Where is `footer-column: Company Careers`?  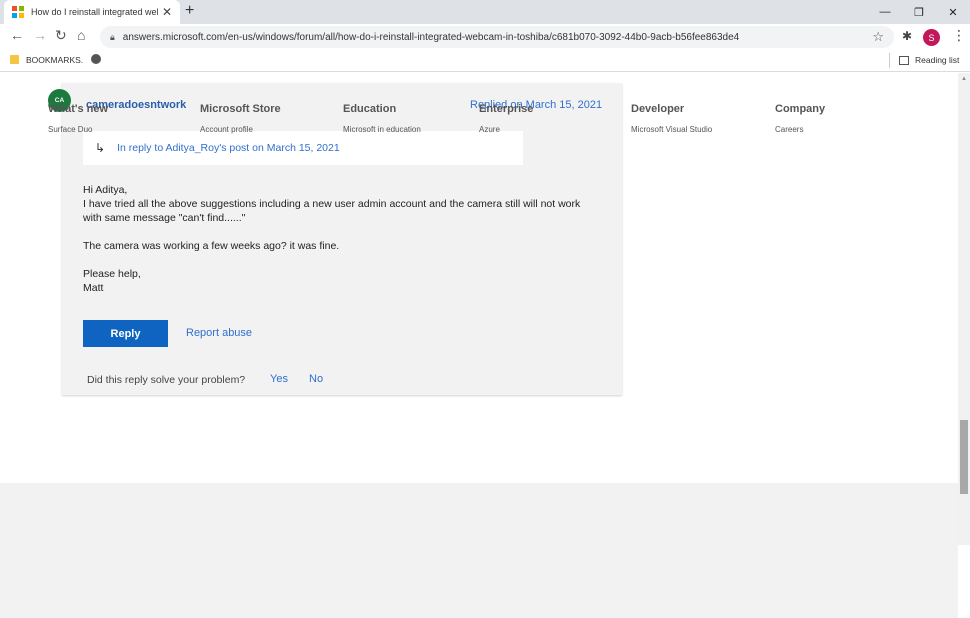
footer-column: Company Careers is located at coordinates (800, 118).